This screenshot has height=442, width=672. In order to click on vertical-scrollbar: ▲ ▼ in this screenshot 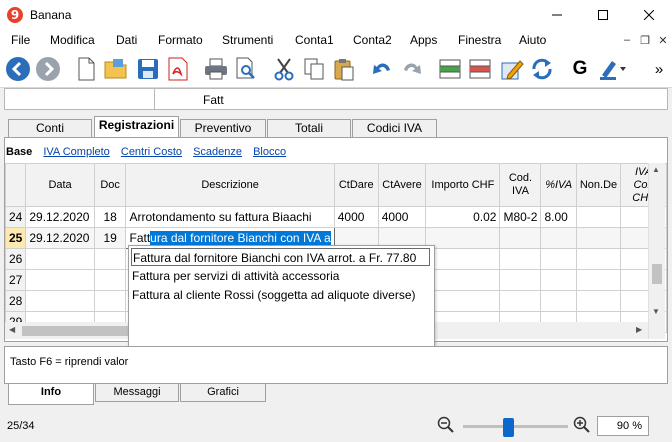, I will do `click(656, 251)`.